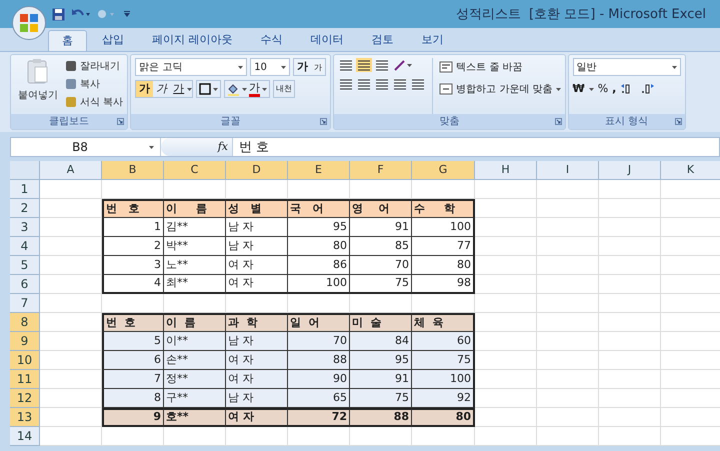 This screenshot has height=451, width=720. I want to click on row-header: 14, so click(25, 436).